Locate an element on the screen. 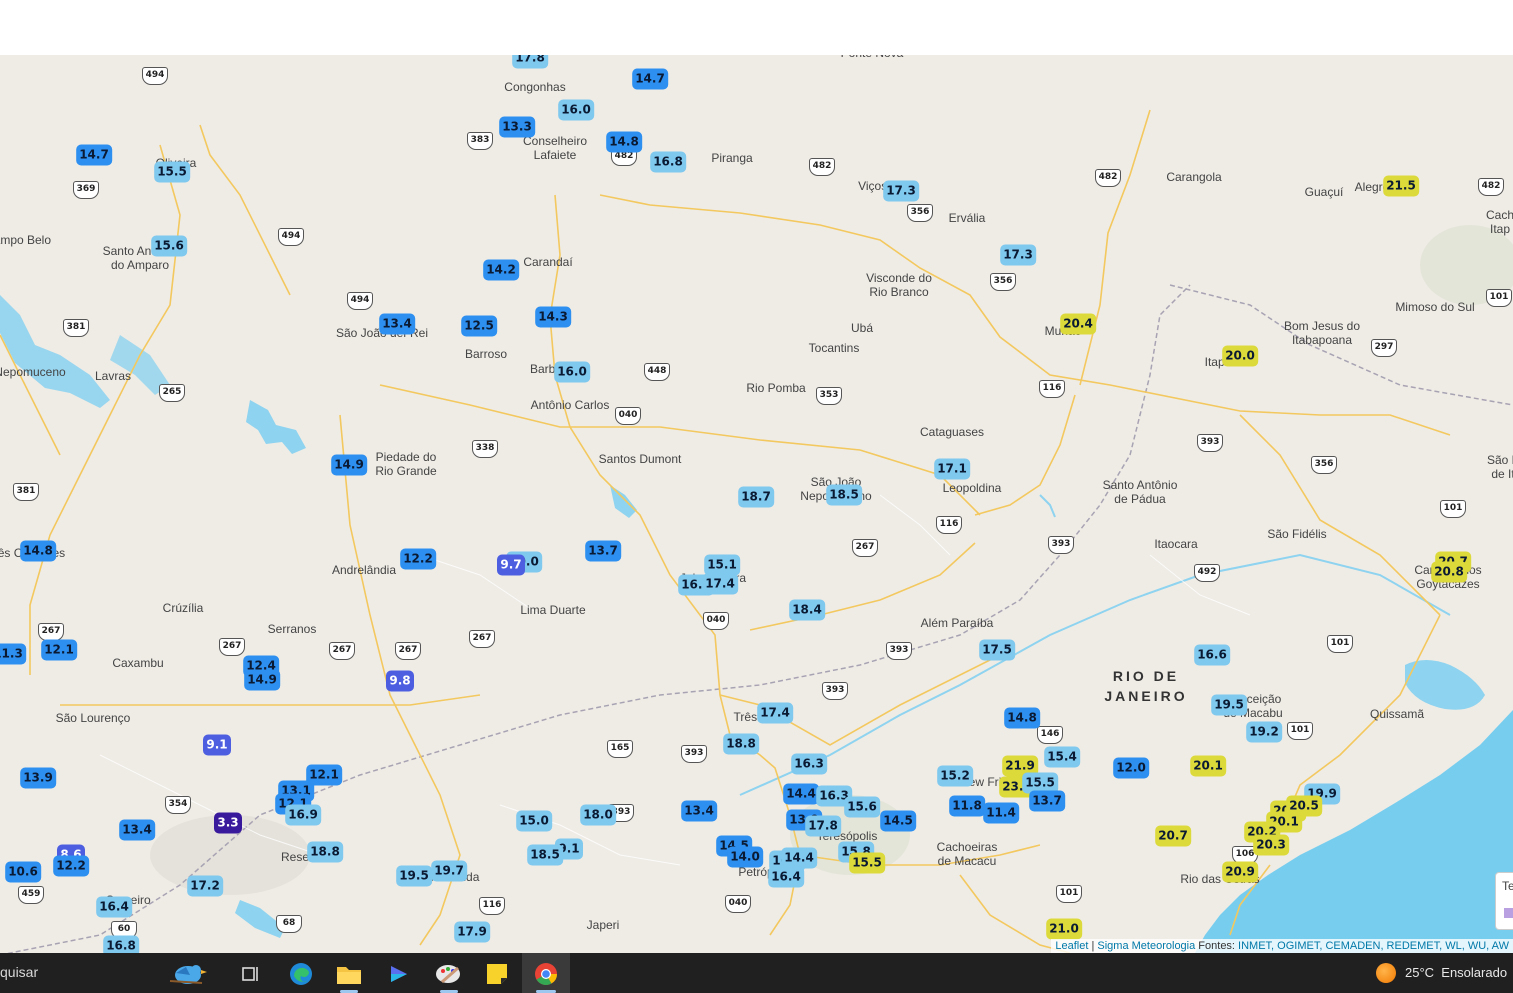  edge-icon is located at coordinates (301, 974).